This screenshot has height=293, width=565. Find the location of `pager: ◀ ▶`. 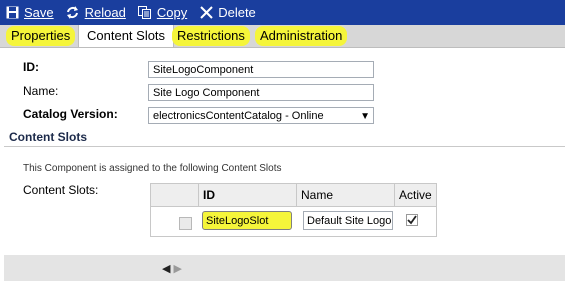

pager: ◀ ▶ is located at coordinates (172, 268).